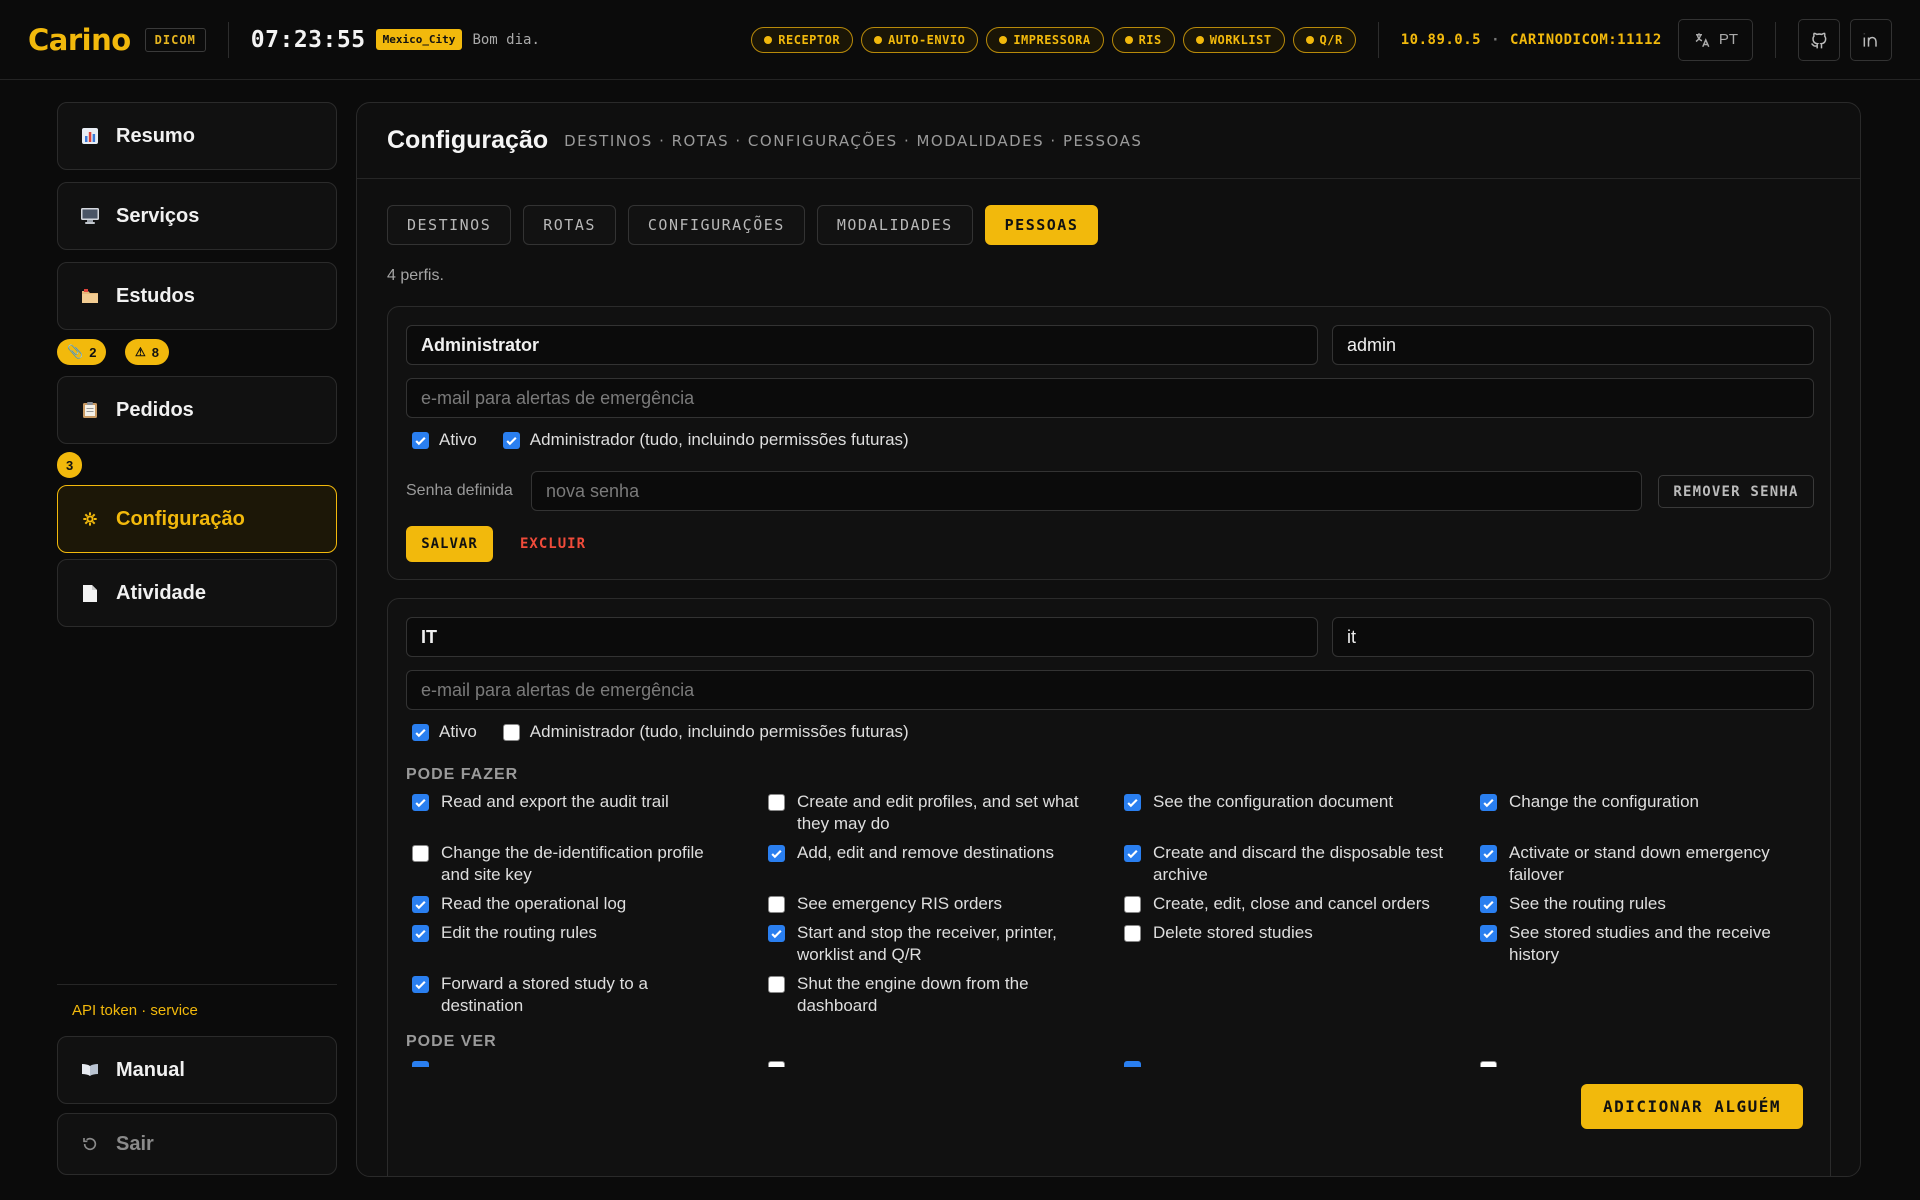 Image resolution: width=1920 pixels, height=1200 pixels. I want to click on profile-username-input: it, so click(1573, 637).